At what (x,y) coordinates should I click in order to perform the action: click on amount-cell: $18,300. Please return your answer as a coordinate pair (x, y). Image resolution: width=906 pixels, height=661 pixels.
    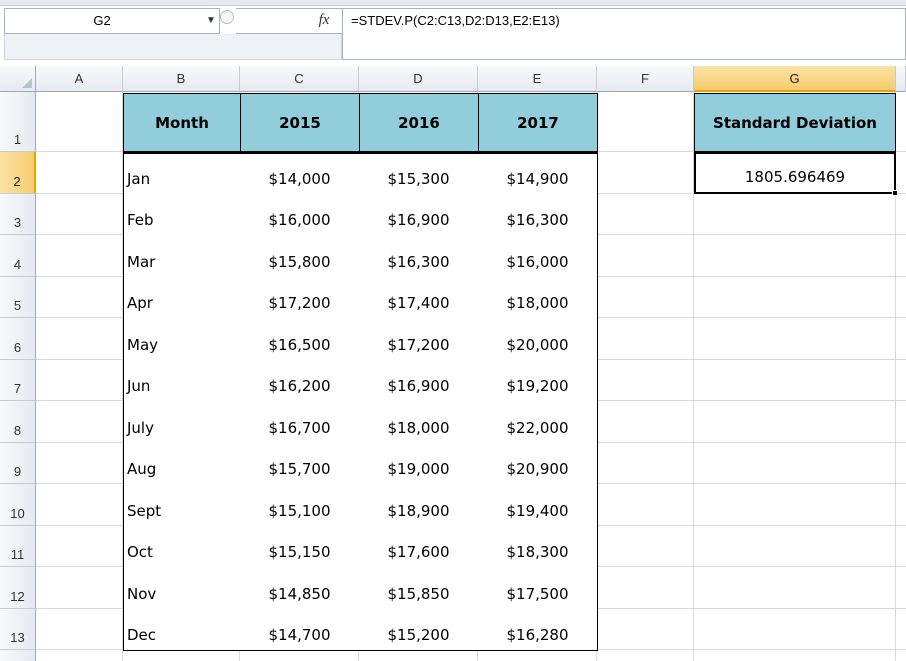
    Looking at the image, I should click on (538, 546).